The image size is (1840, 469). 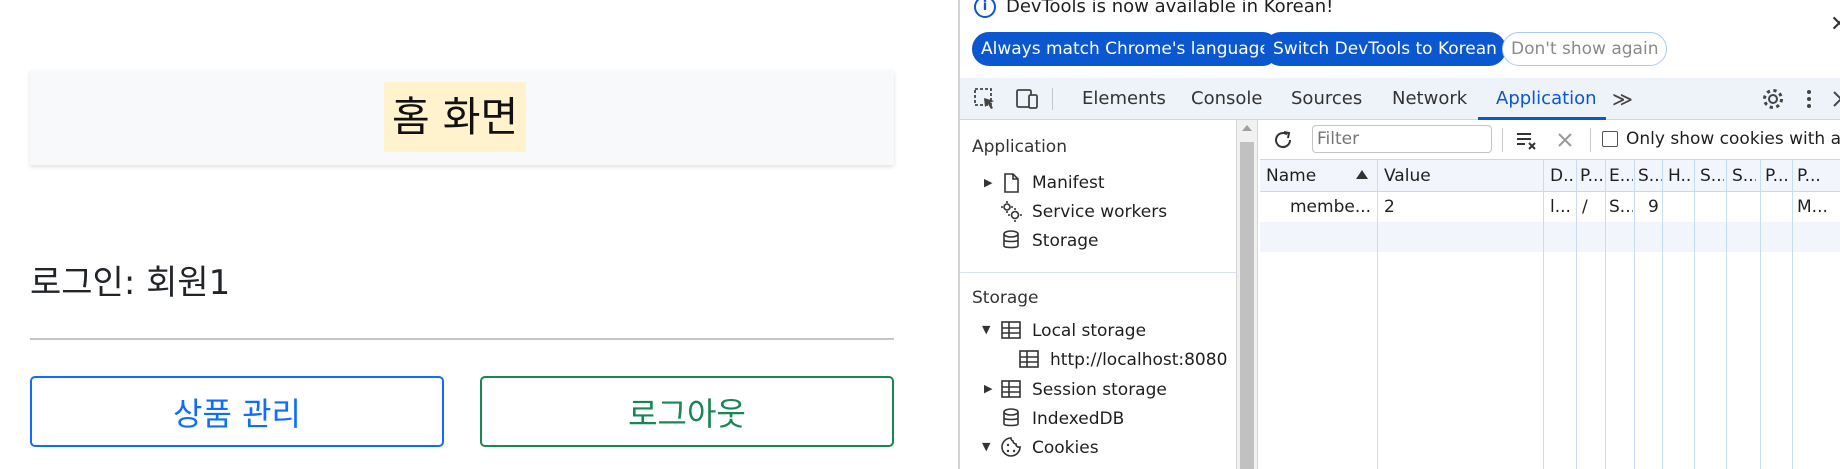 What do you see at coordinates (1773, 99) in the screenshot?
I see `gear-icon` at bounding box center [1773, 99].